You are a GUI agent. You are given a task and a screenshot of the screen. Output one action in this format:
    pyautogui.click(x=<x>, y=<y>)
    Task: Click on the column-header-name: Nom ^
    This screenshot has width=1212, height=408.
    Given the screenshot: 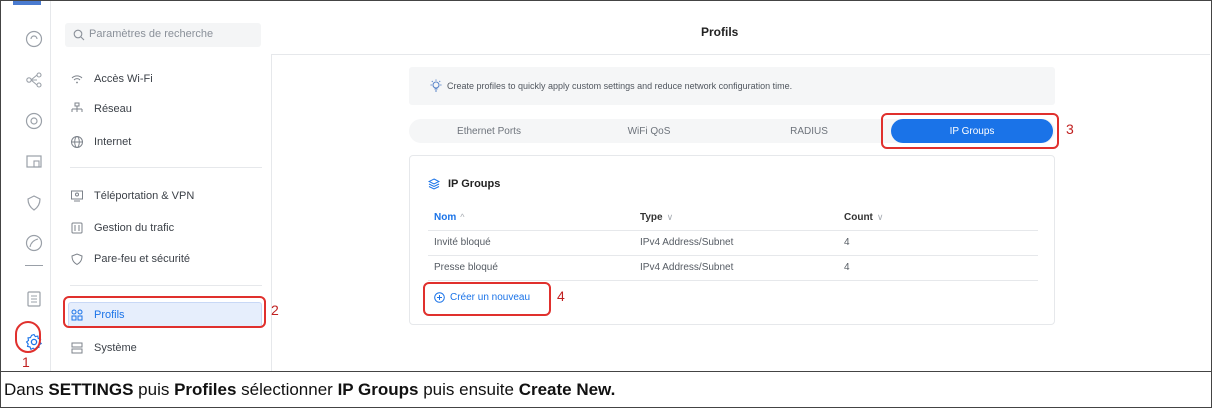 What is the action you would take?
    pyautogui.click(x=449, y=217)
    